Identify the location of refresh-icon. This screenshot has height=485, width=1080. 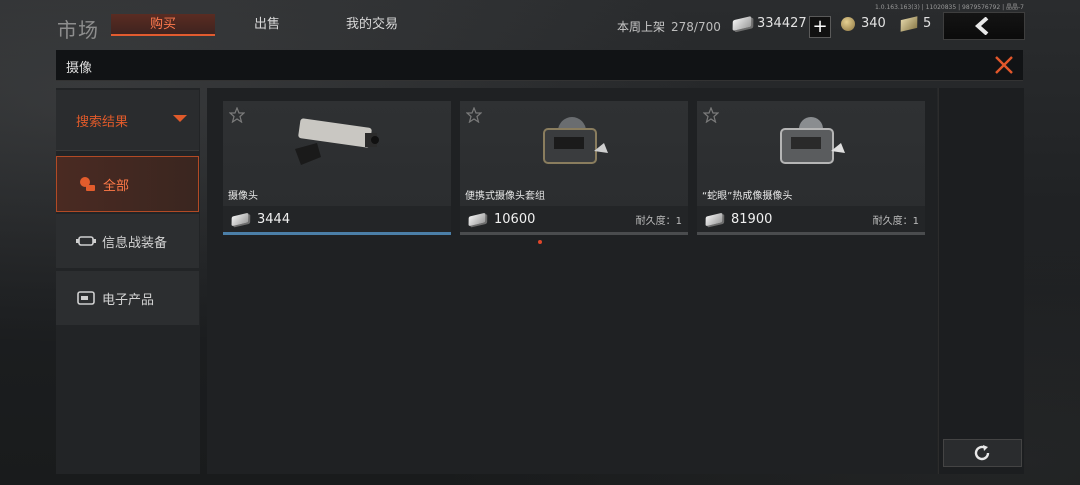
(982, 453).